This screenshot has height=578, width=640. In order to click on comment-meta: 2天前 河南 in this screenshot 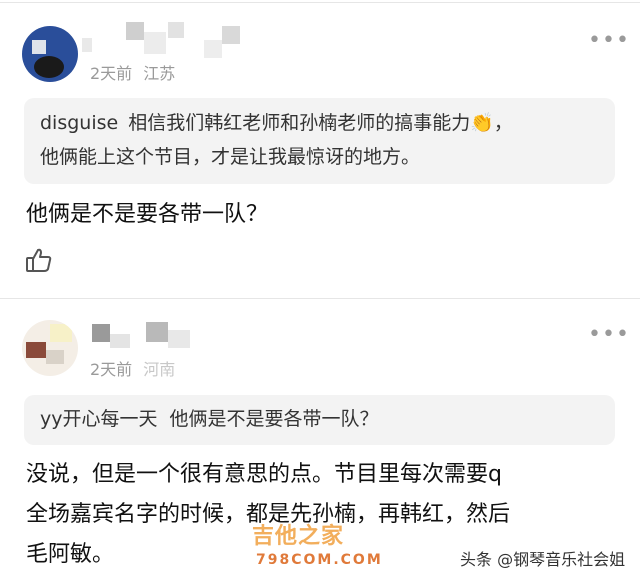, I will do `click(132, 368)`.